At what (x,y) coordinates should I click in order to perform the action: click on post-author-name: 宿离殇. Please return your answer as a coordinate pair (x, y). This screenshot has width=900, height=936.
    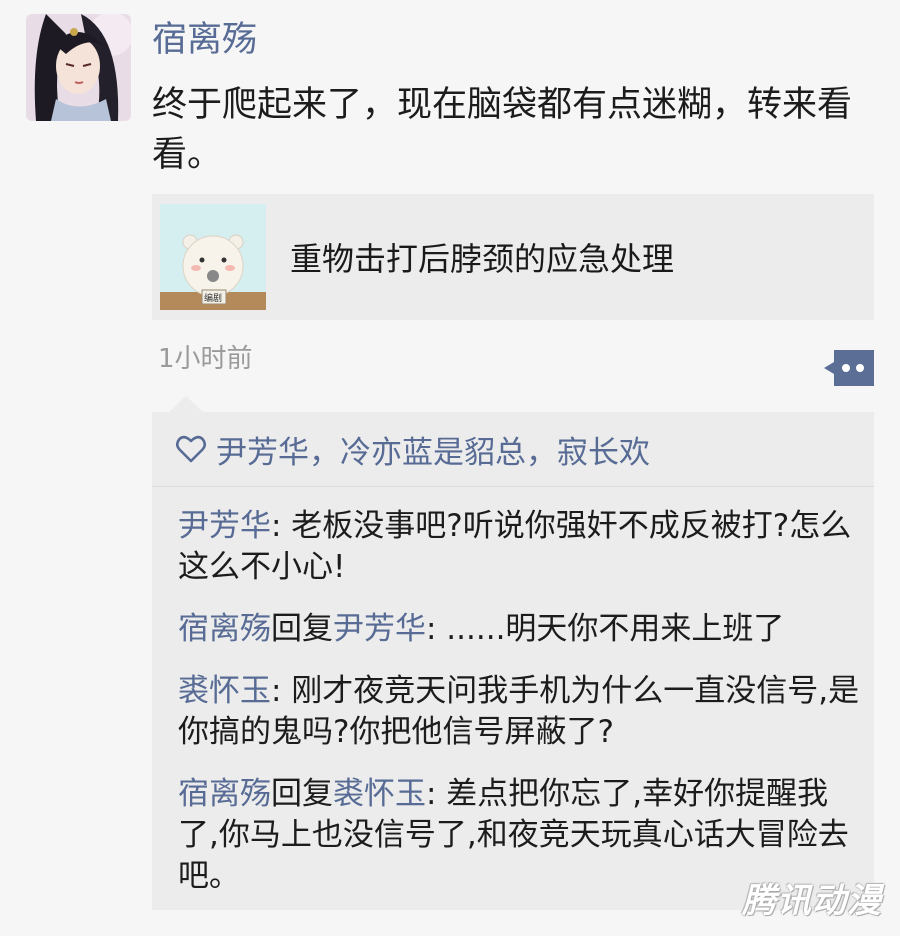
    Looking at the image, I should click on (204, 40).